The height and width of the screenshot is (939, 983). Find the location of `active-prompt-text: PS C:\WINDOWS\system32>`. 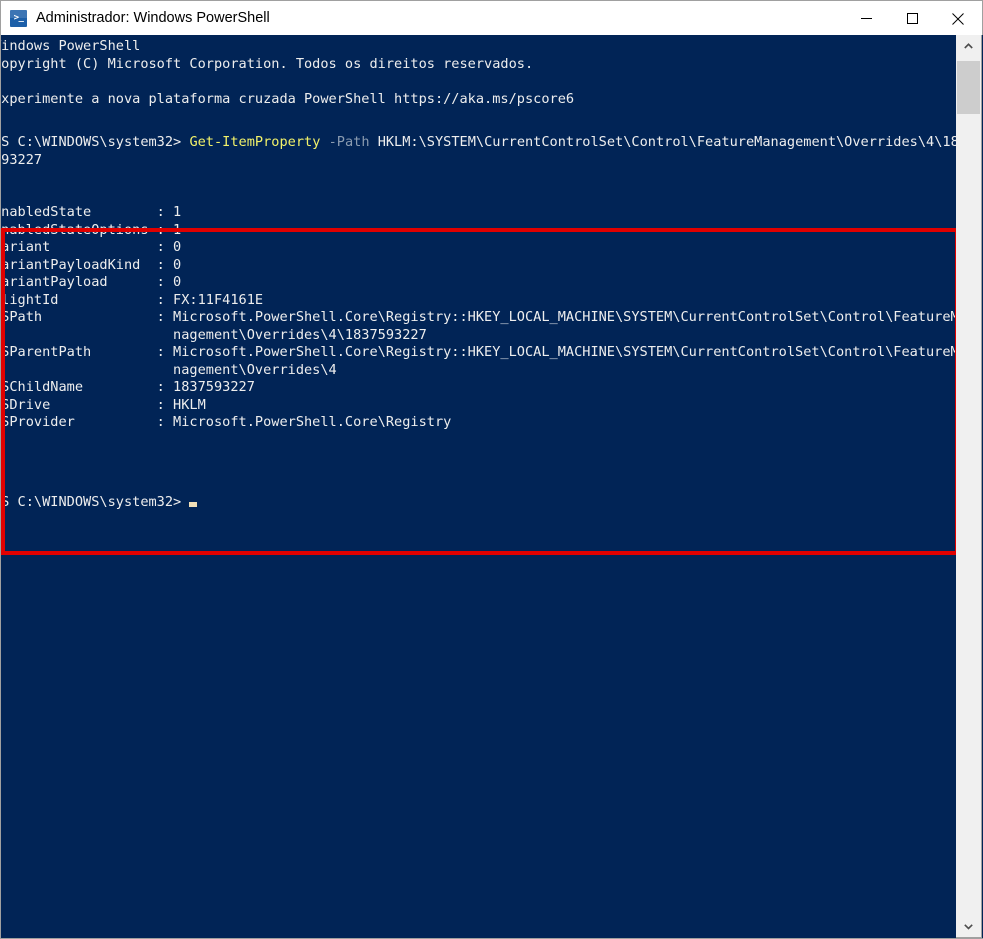

active-prompt-text: PS C:\WINDOWS\system32> is located at coordinates (91, 502).